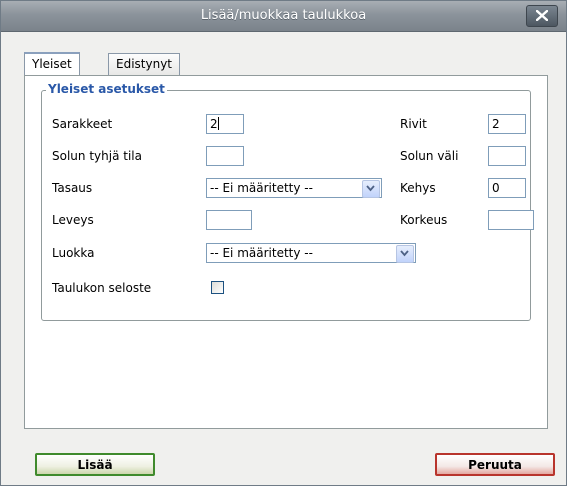 Image resolution: width=567 pixels, height=486 pixels. What do you see at coordinates (507, 124) in the screenshot?
I see `rows-input: 2` at bounding box center [507, 124].